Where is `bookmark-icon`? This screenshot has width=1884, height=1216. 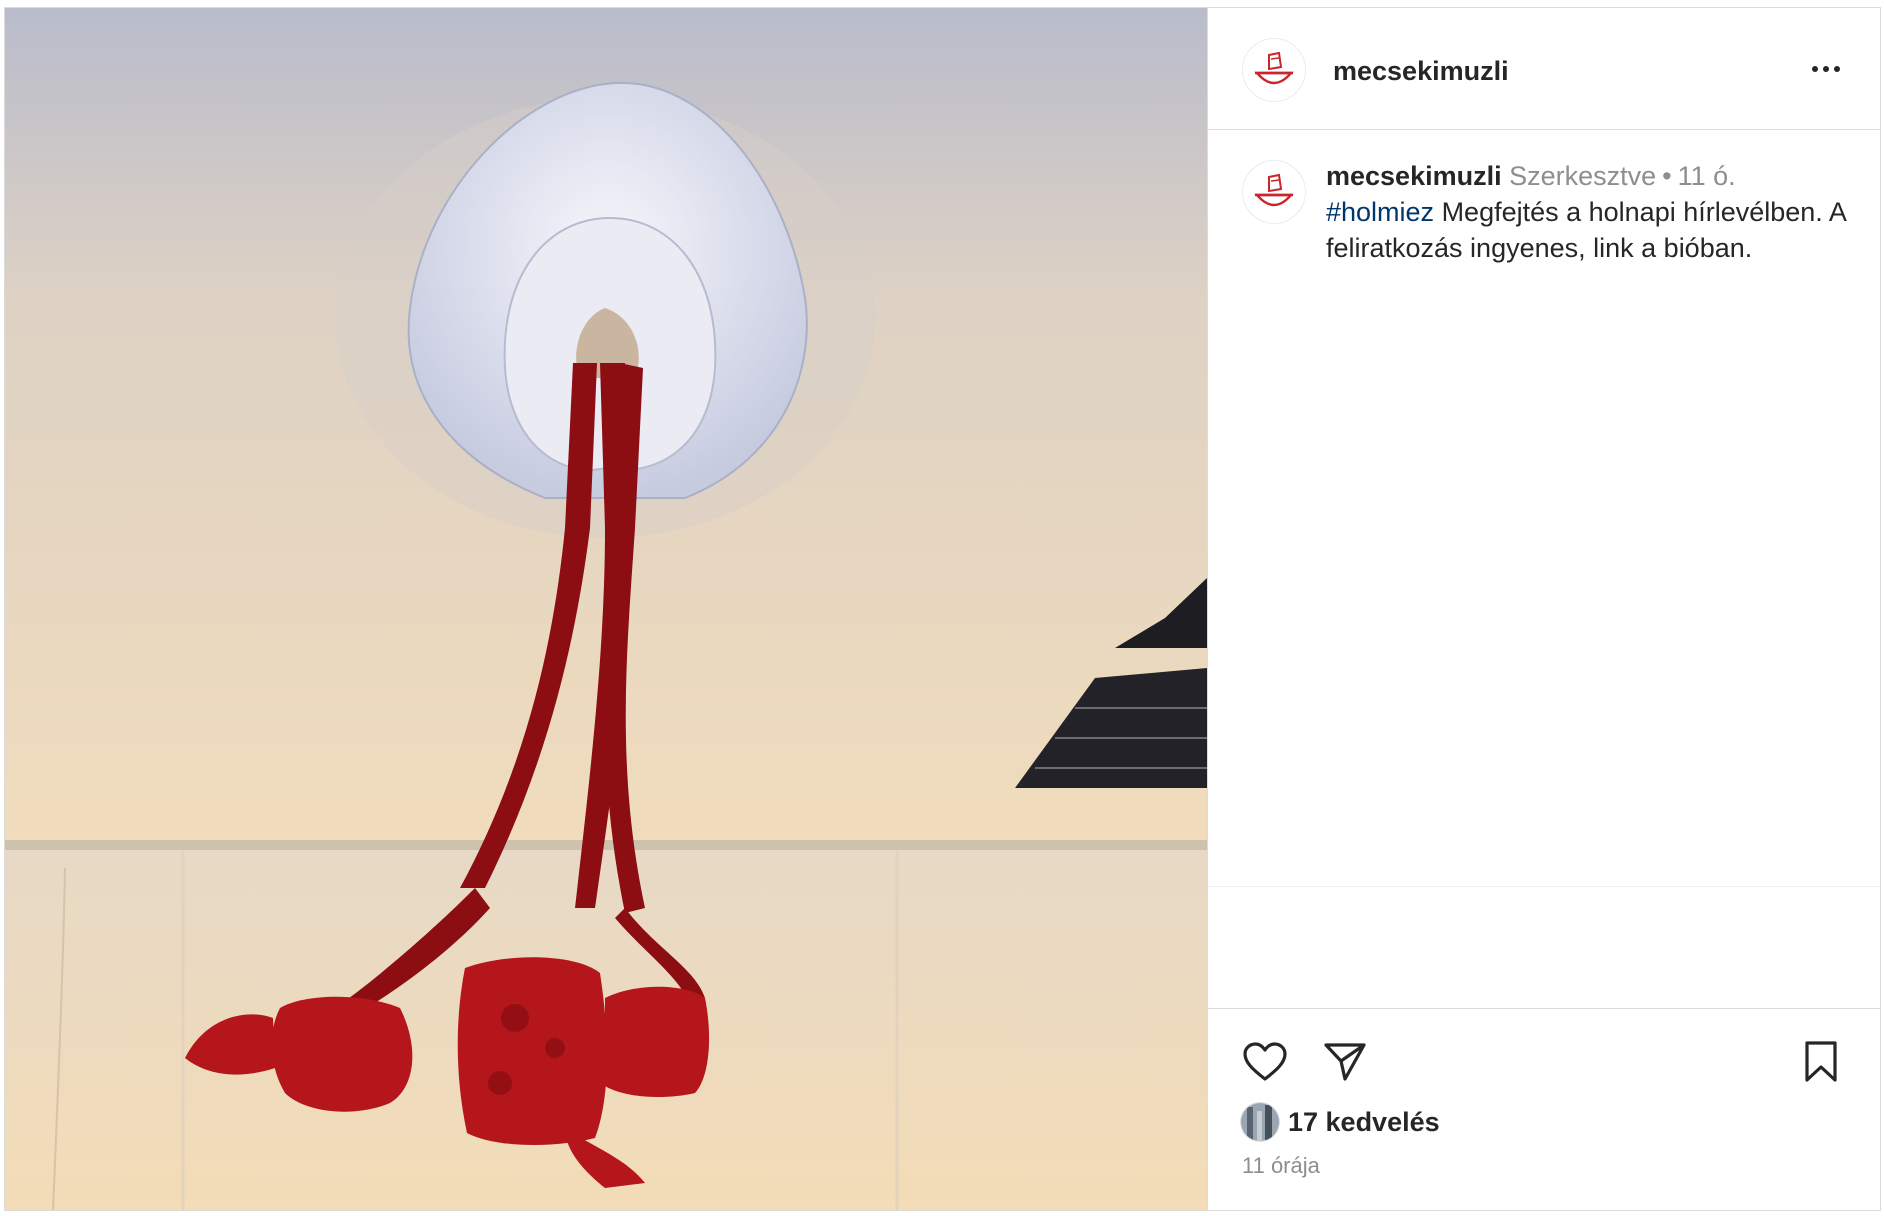
bookmark-icon is located at coordinates (1821, 1061).